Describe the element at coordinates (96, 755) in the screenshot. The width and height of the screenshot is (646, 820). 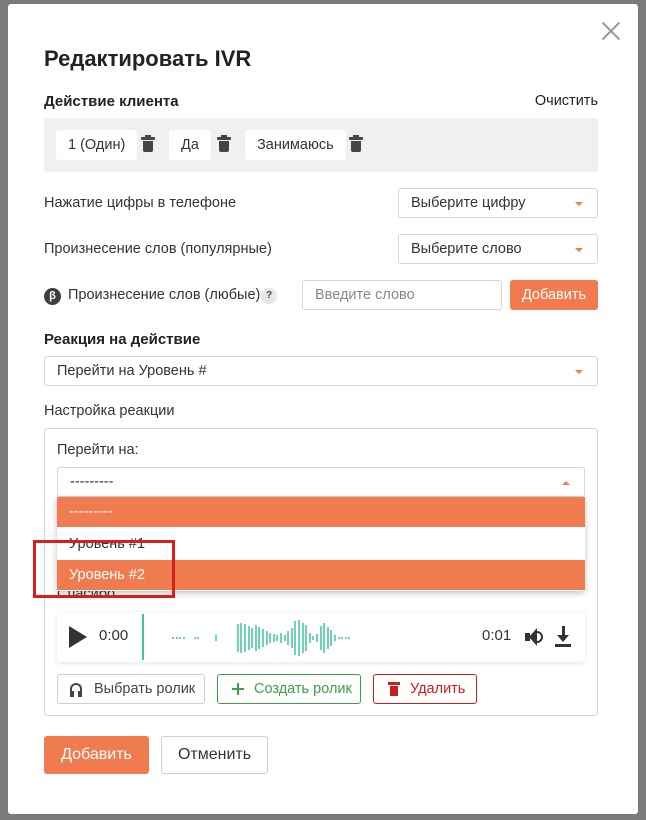
I see `submit-button: Добавить` at that location.